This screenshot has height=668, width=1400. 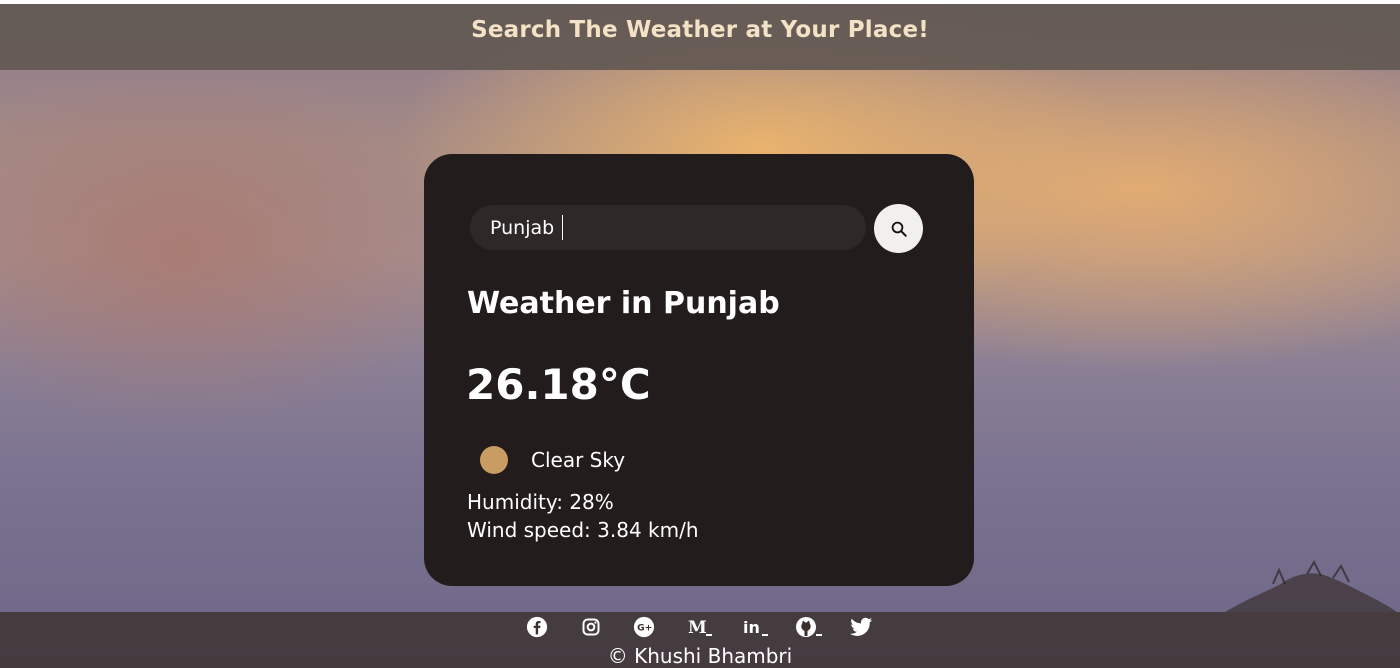 What do you see at coordinates (668, 227) in the screenshot?
I see `search-input` at bounding box center [668, 227].